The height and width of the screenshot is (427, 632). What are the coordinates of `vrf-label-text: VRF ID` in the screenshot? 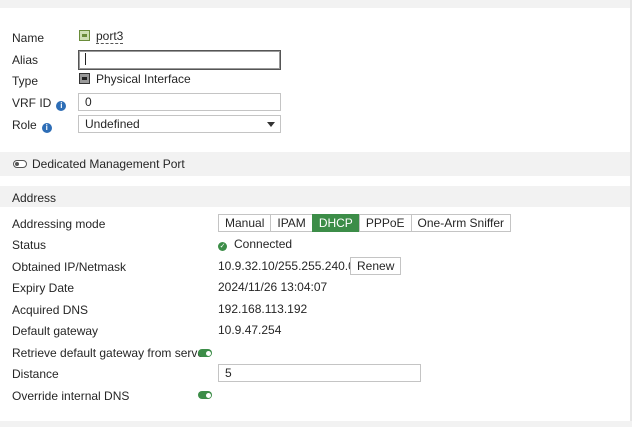 It's located at (32, 103).